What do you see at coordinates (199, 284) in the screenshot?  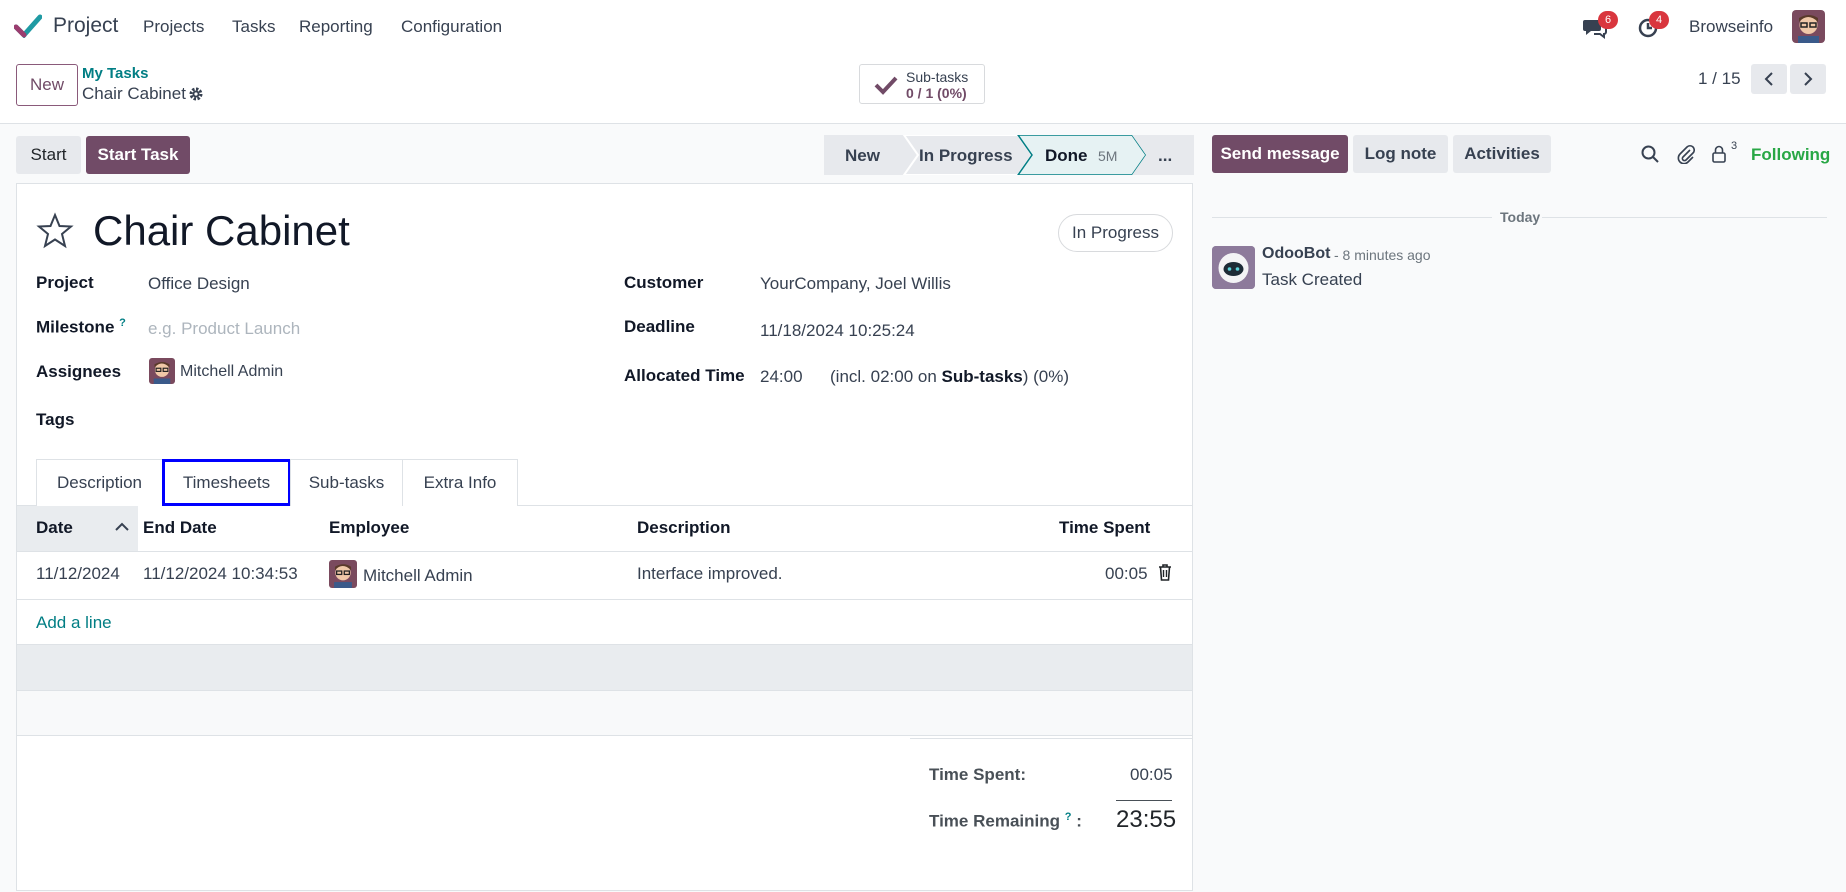 I see `project-field: Office Design` at bounding box center [199, 284].